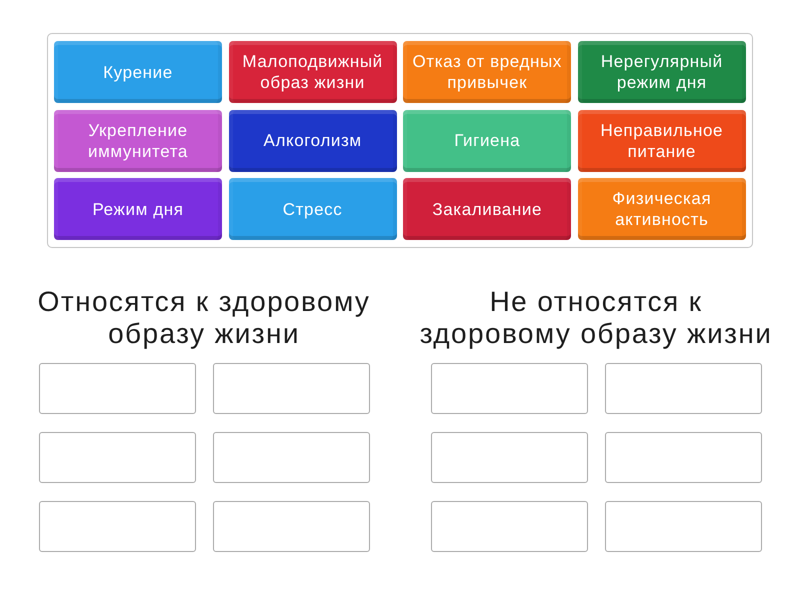 The height and width of the screenshot is (600, 800). Describe the element at coordinates (487, 209) in the screenshot. I see `word-card: Закаливание` at that location.